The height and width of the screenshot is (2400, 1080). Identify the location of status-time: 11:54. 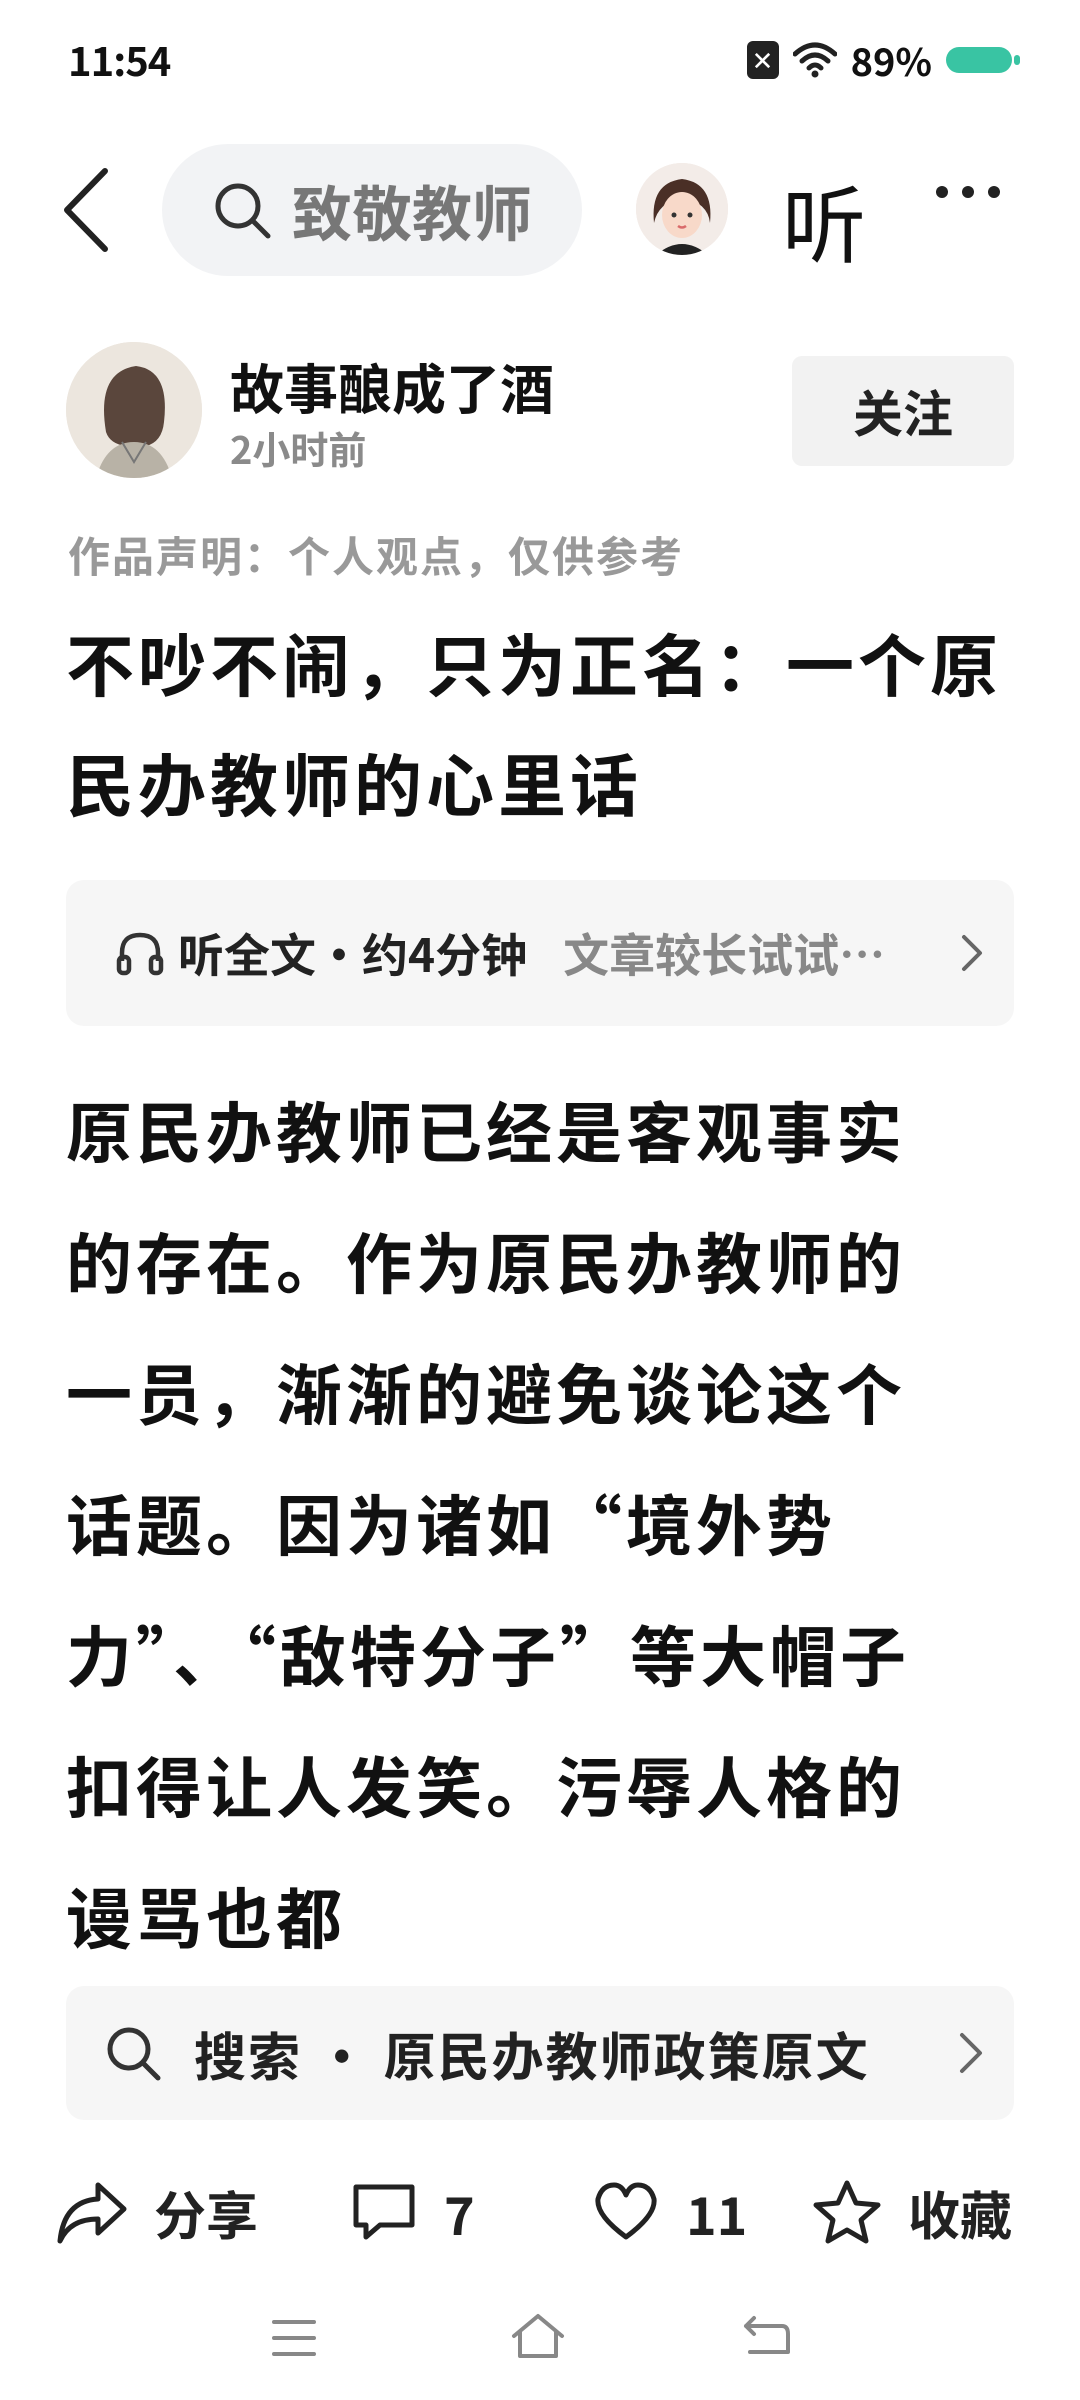
(119, 59).